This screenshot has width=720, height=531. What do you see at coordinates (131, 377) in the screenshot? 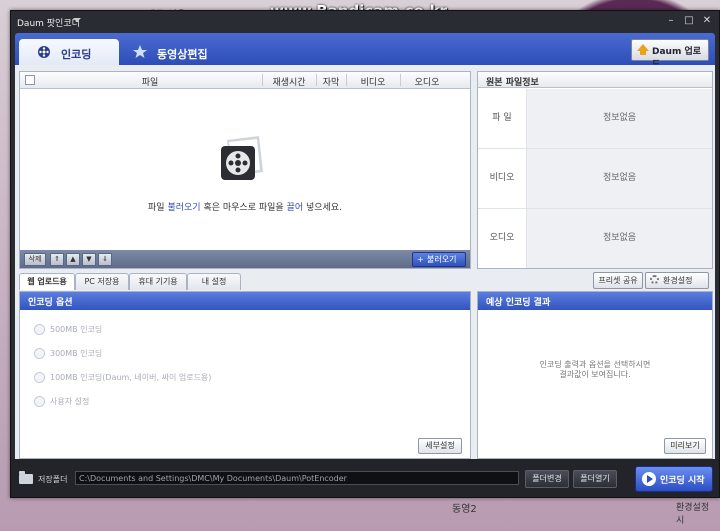
I see `option-100mb-label: 100MB 인코딩(Daum, 네이버, 싸이 업로드용)` at bounding box center [131, 377].